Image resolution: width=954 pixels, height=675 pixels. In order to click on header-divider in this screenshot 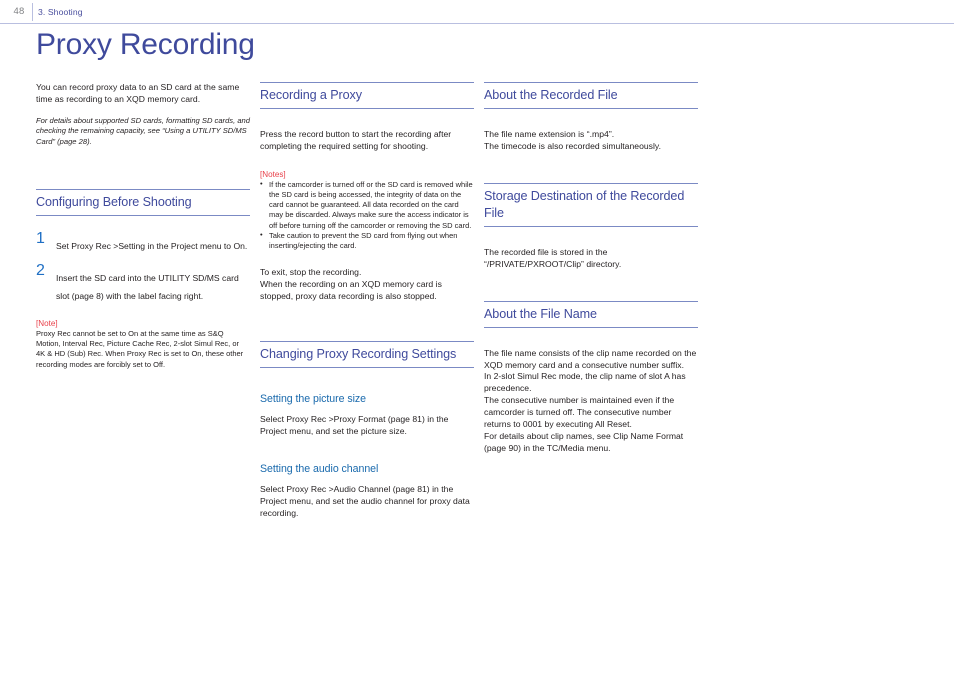, I will do `click(32, 12)`.